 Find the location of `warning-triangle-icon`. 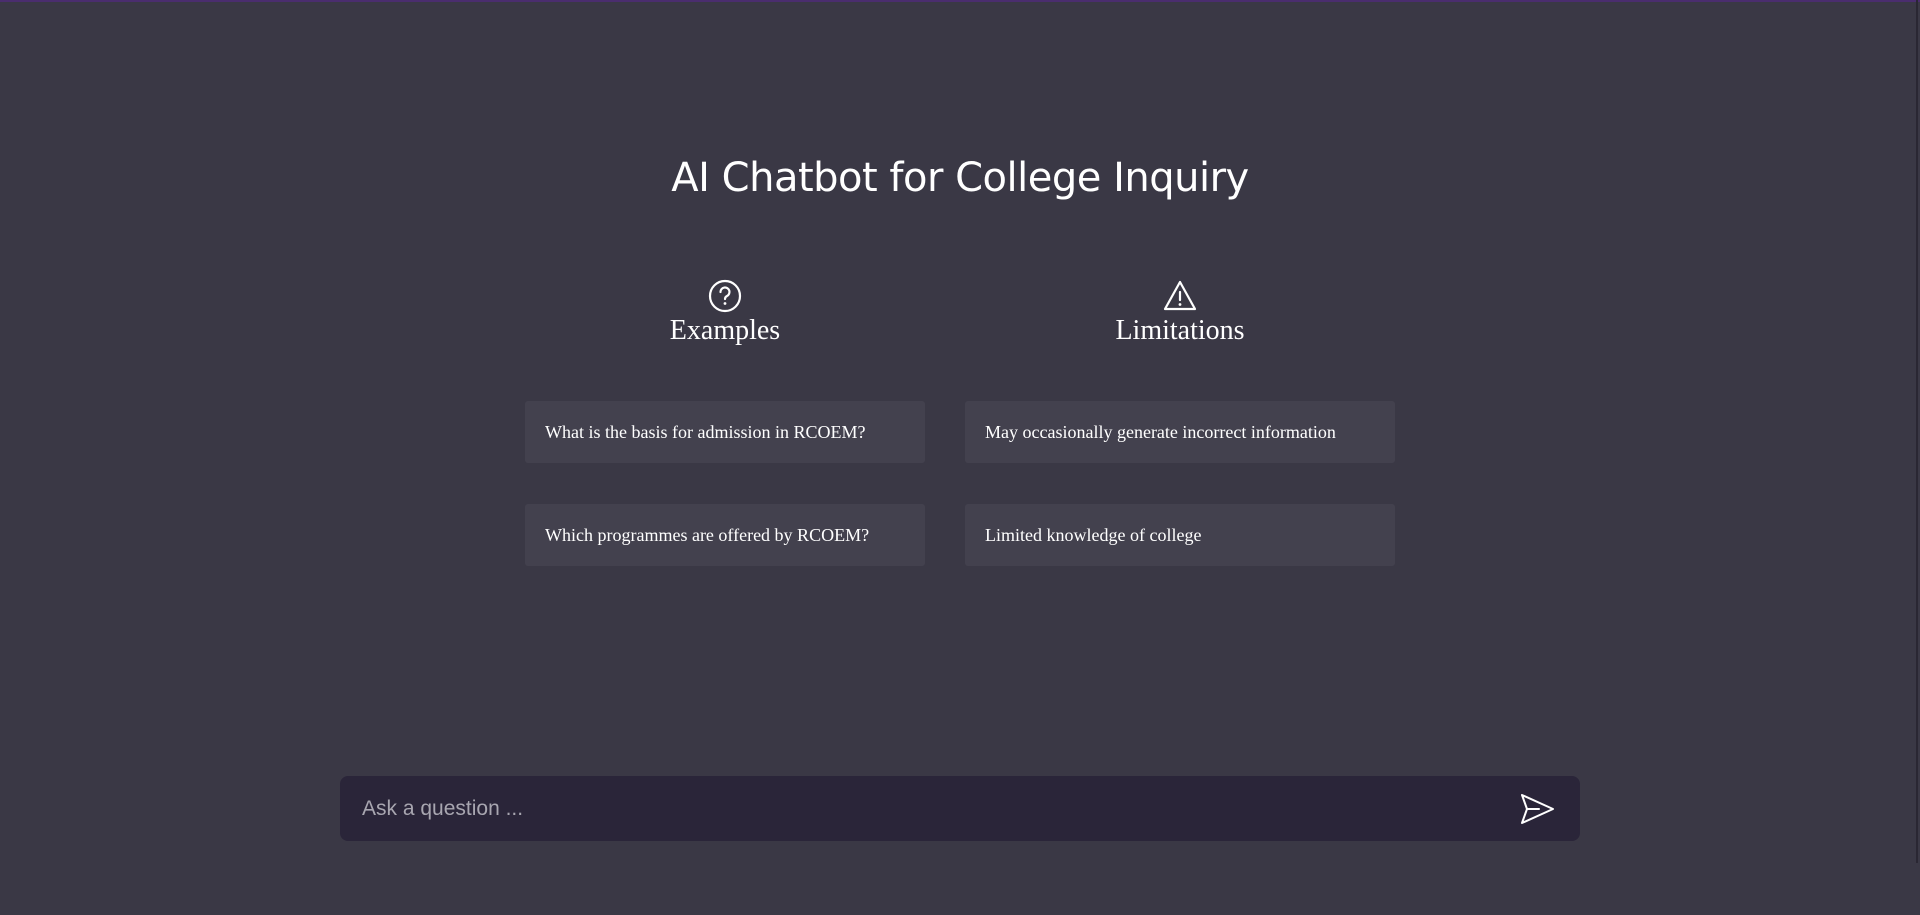

warning-triangle-icon is located at coordinates (1180, 295).